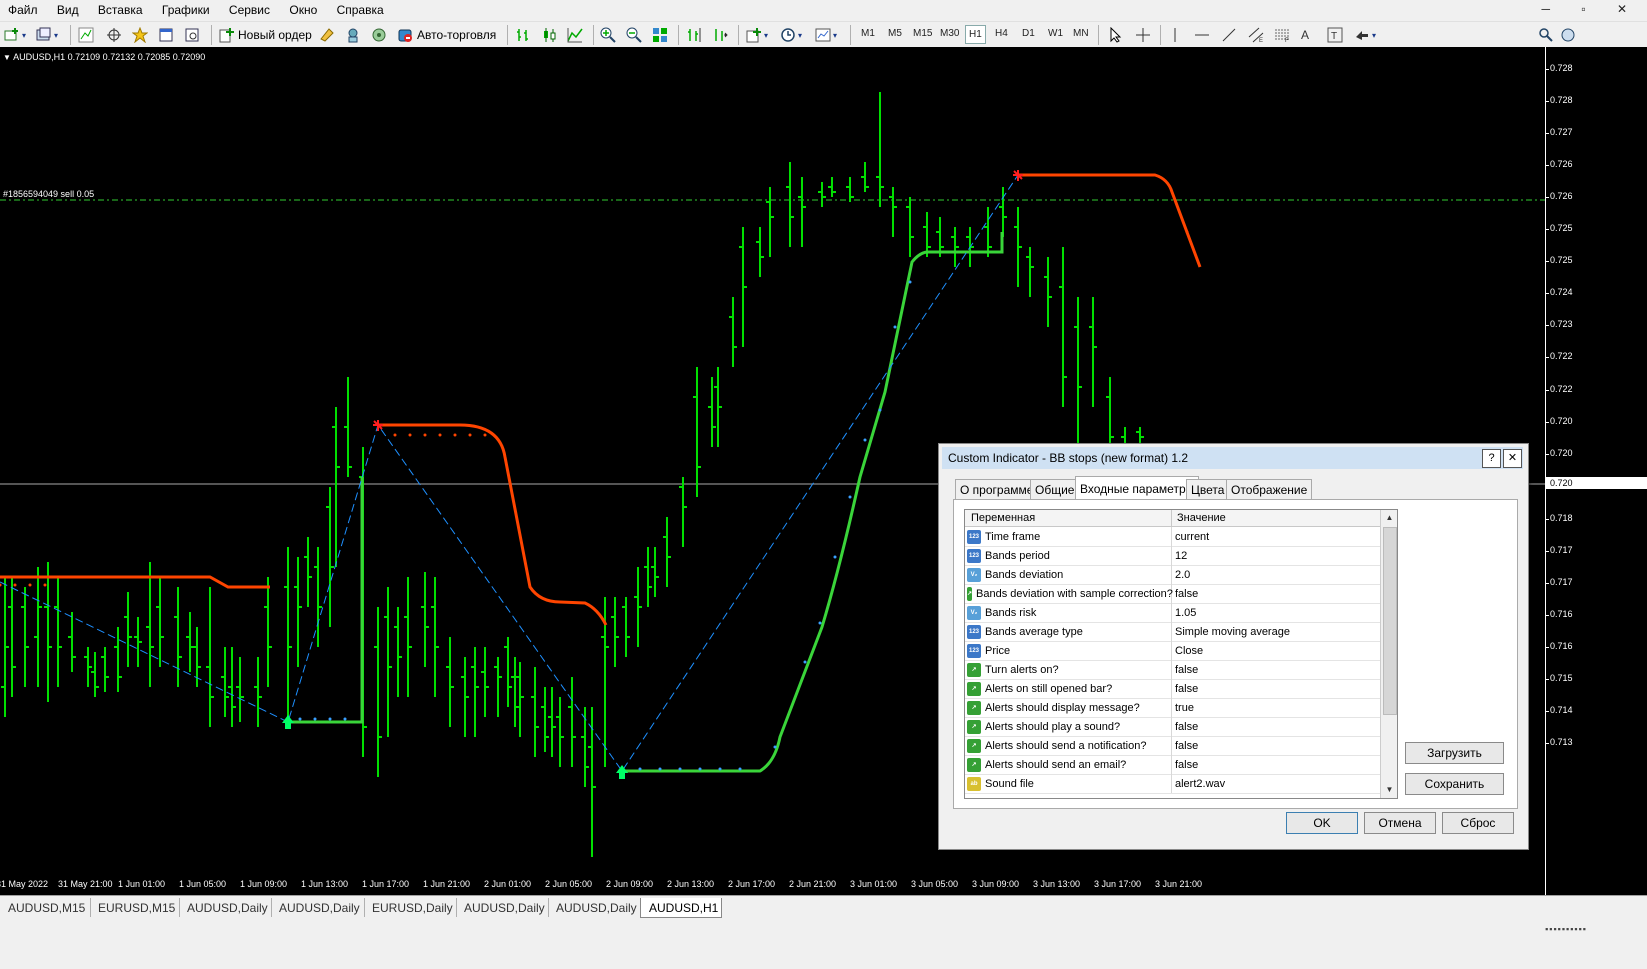  What do you see at coordinates (1172, 556) in the screenshot?
I see `input-row: 123 Bands period 12` at bounding box center [1172, 556].